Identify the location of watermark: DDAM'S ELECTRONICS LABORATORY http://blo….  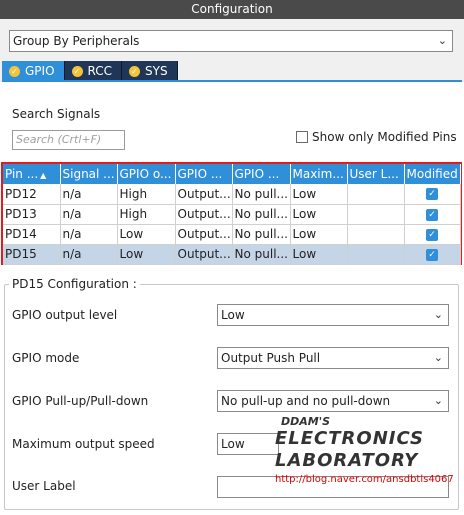
(364, 450).